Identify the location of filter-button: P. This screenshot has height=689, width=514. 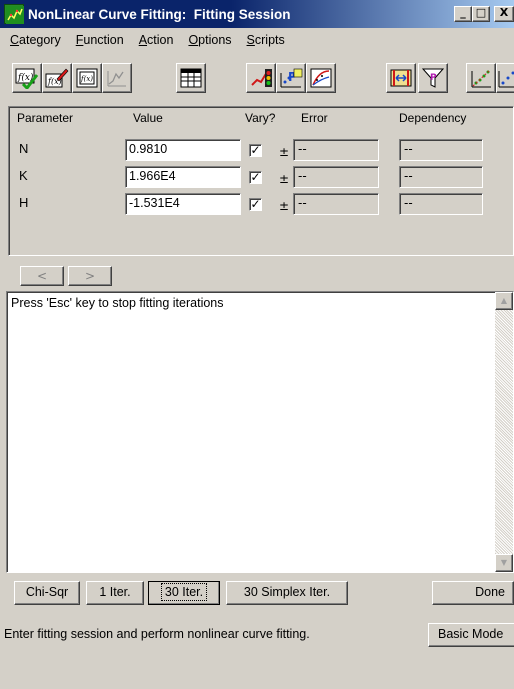
(433, 78).